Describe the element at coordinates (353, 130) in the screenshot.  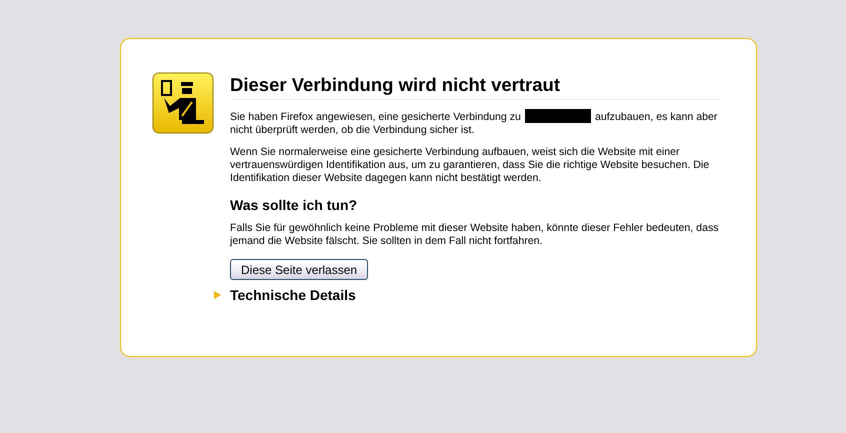
I see `intro-text-second-line: nicht überprüft werden, ob die Verbindung sicher ist.` at that location.